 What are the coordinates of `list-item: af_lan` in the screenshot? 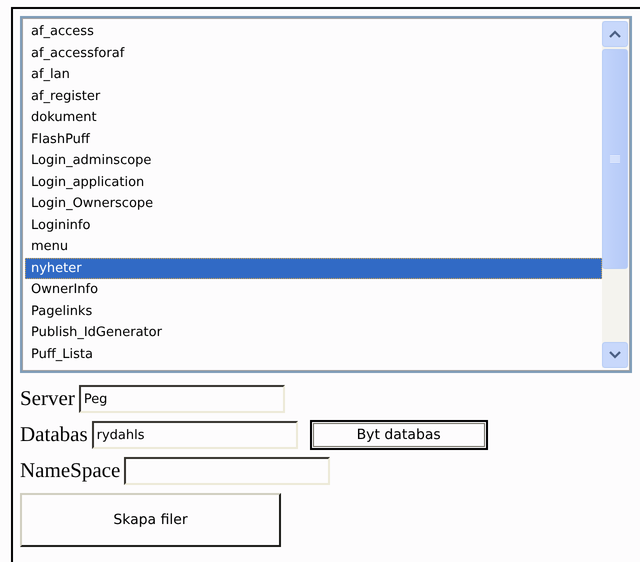 It's located at (313, 75).